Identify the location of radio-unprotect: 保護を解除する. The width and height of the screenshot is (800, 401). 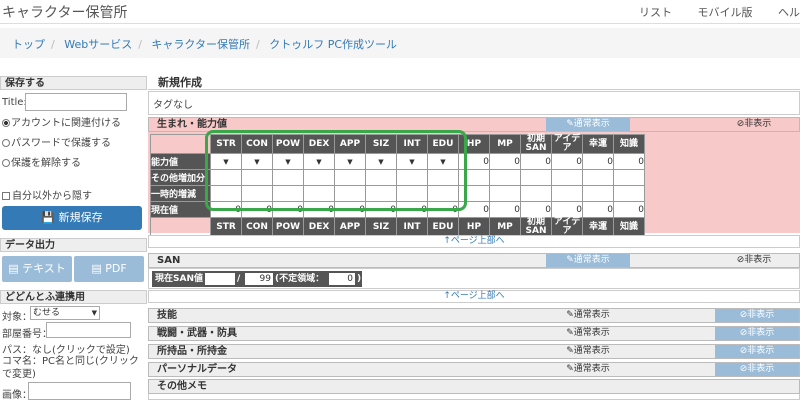
(41, 161).